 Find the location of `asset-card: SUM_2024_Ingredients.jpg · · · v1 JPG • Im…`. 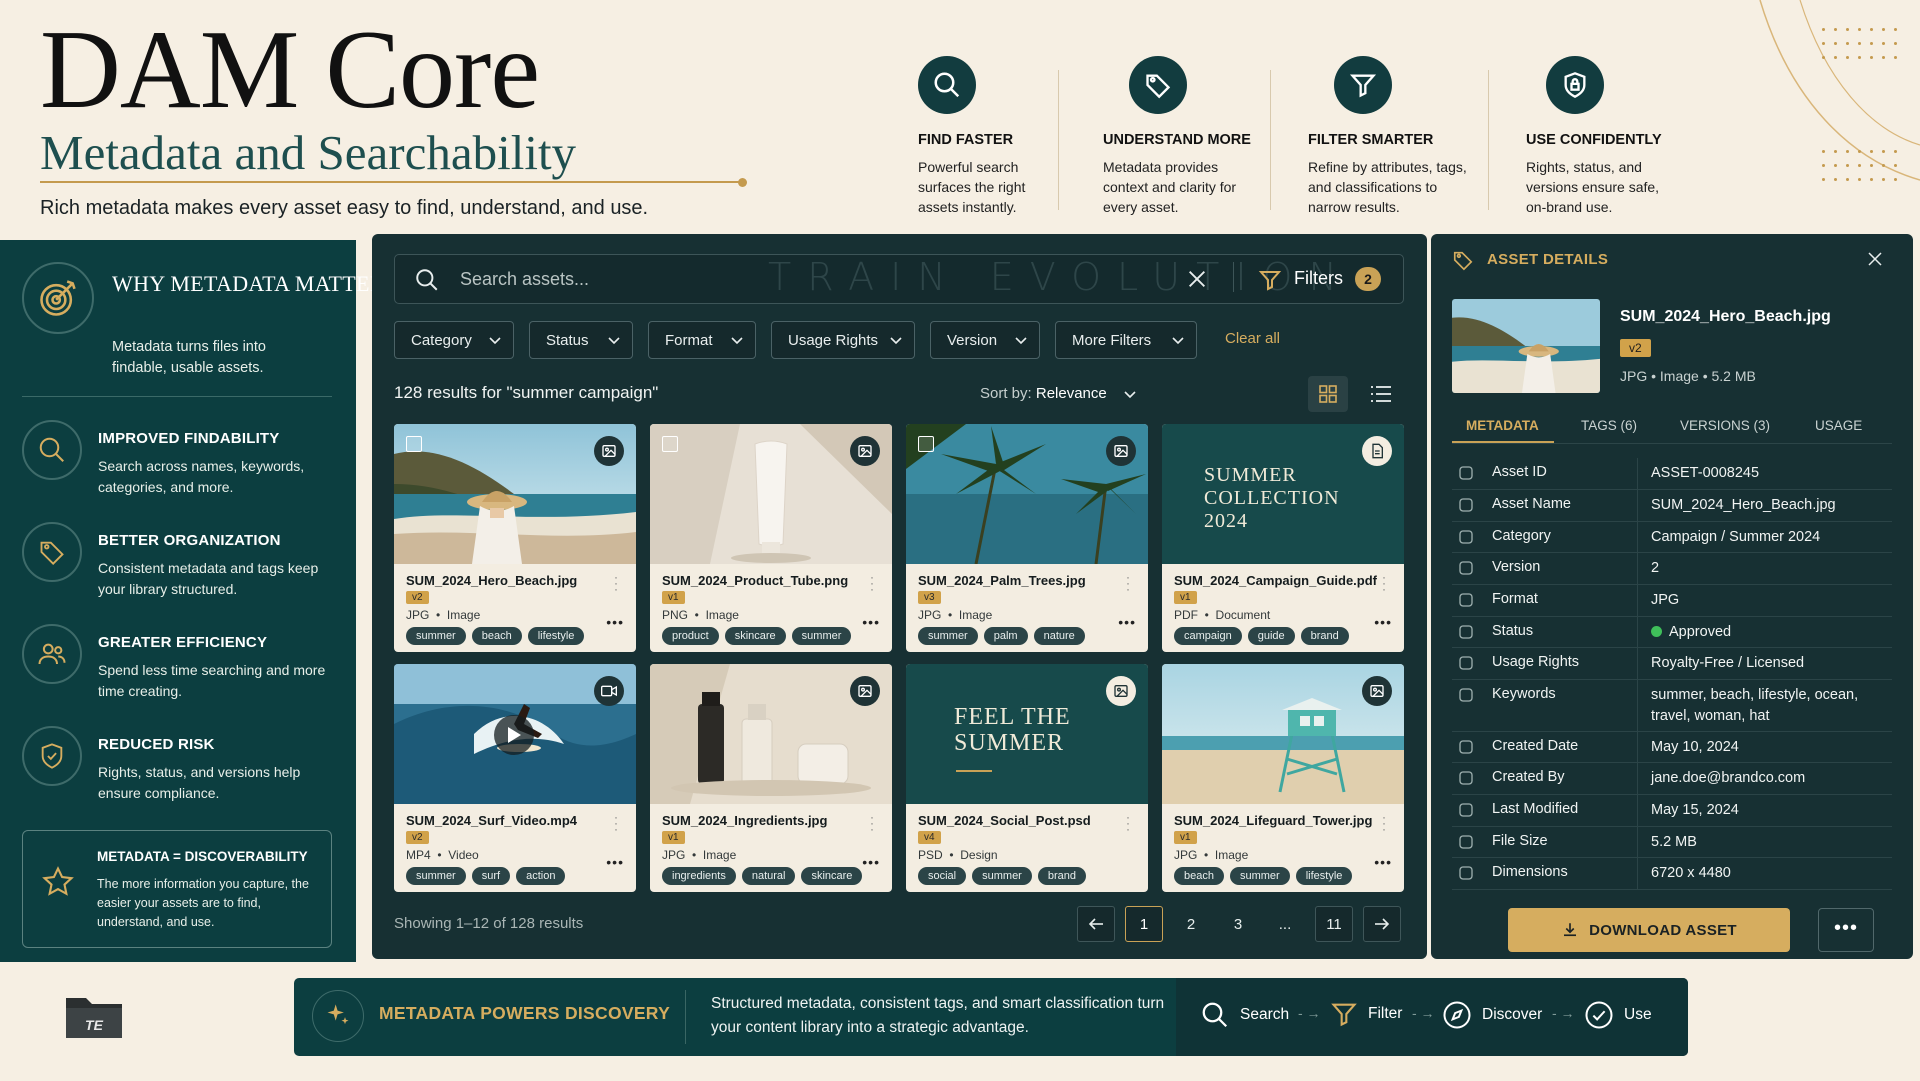

asset-card: SUM_2024_Ingredients.jpg · · · v1 JPG • Im… is located at coordinates (771, 778).